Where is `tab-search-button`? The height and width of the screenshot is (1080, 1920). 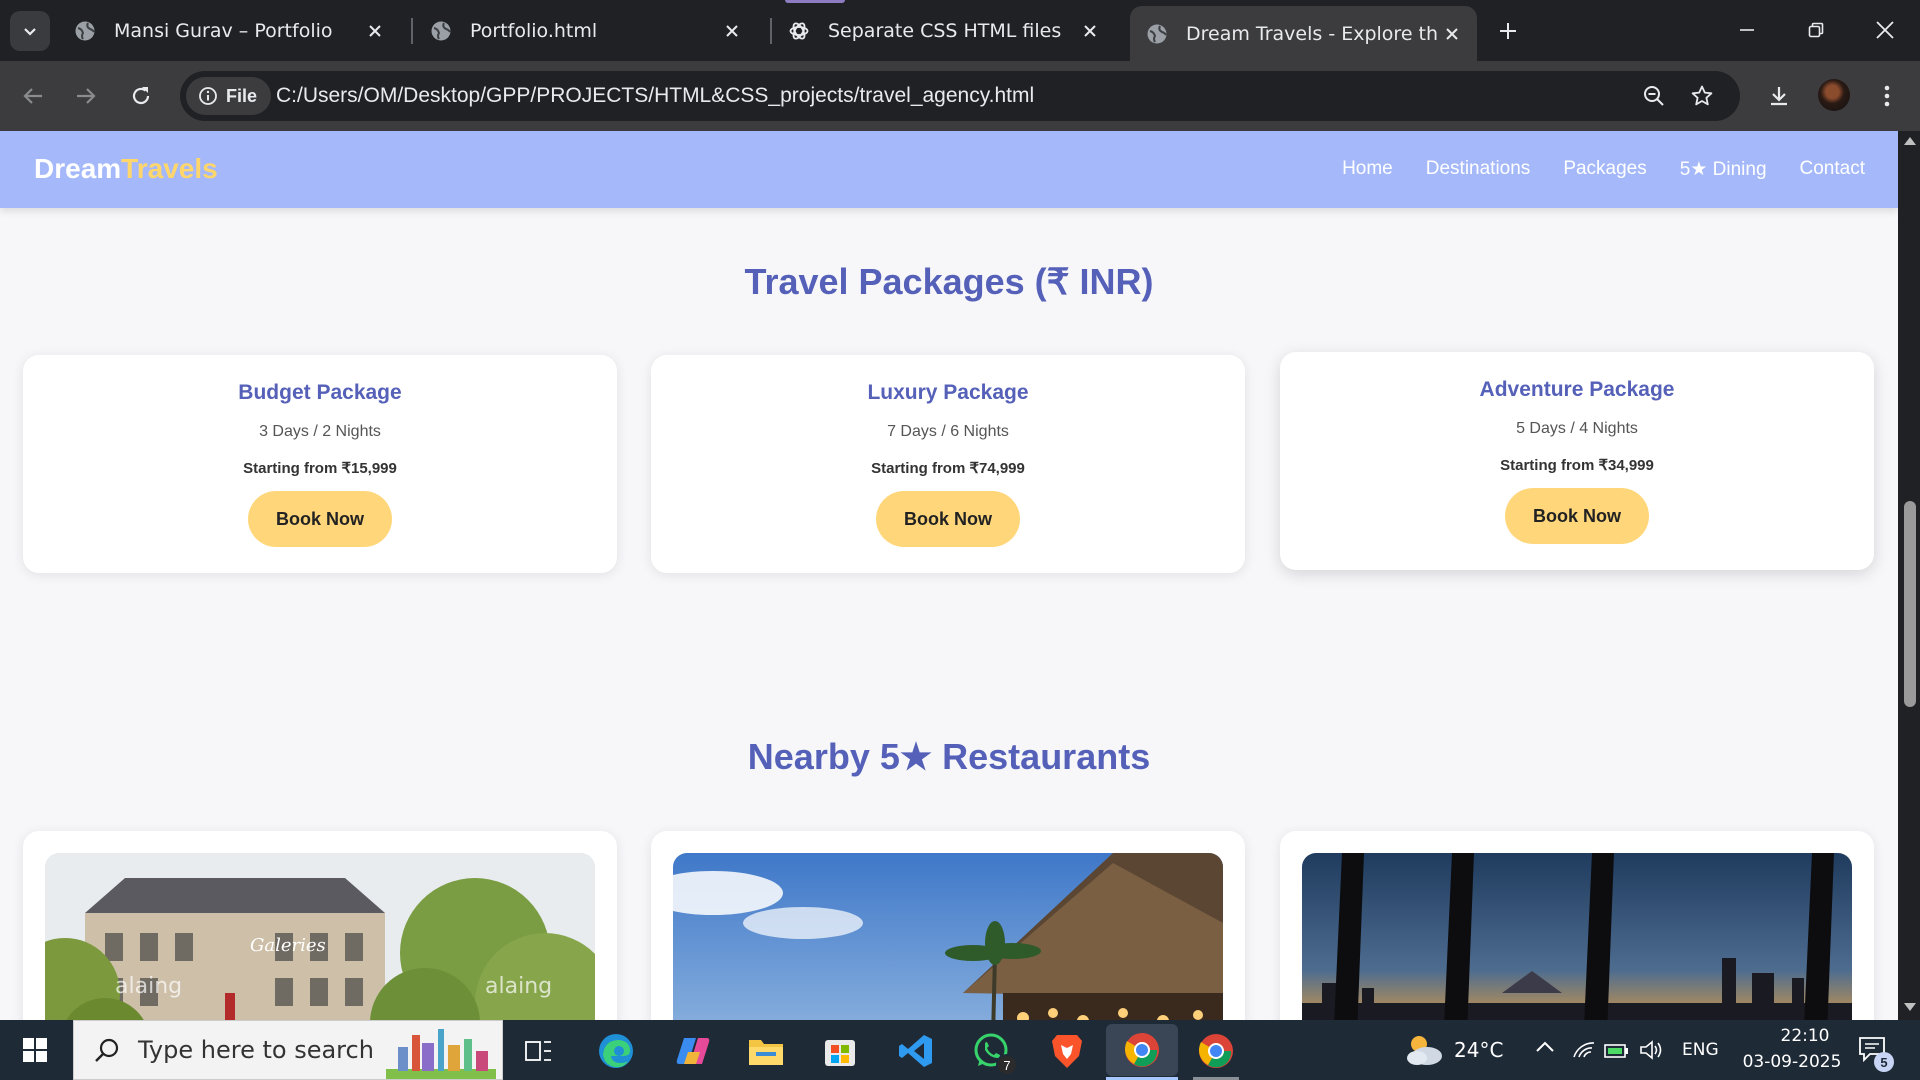 tab-search-button is located at coordinates (30, 31).